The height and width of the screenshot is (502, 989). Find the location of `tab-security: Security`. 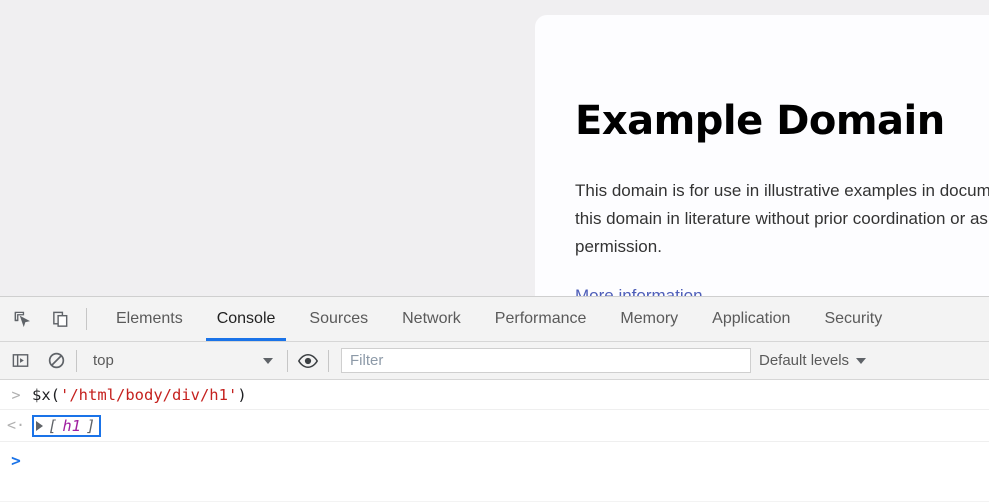

tab-security: Security is located at coordinates (853, 319).